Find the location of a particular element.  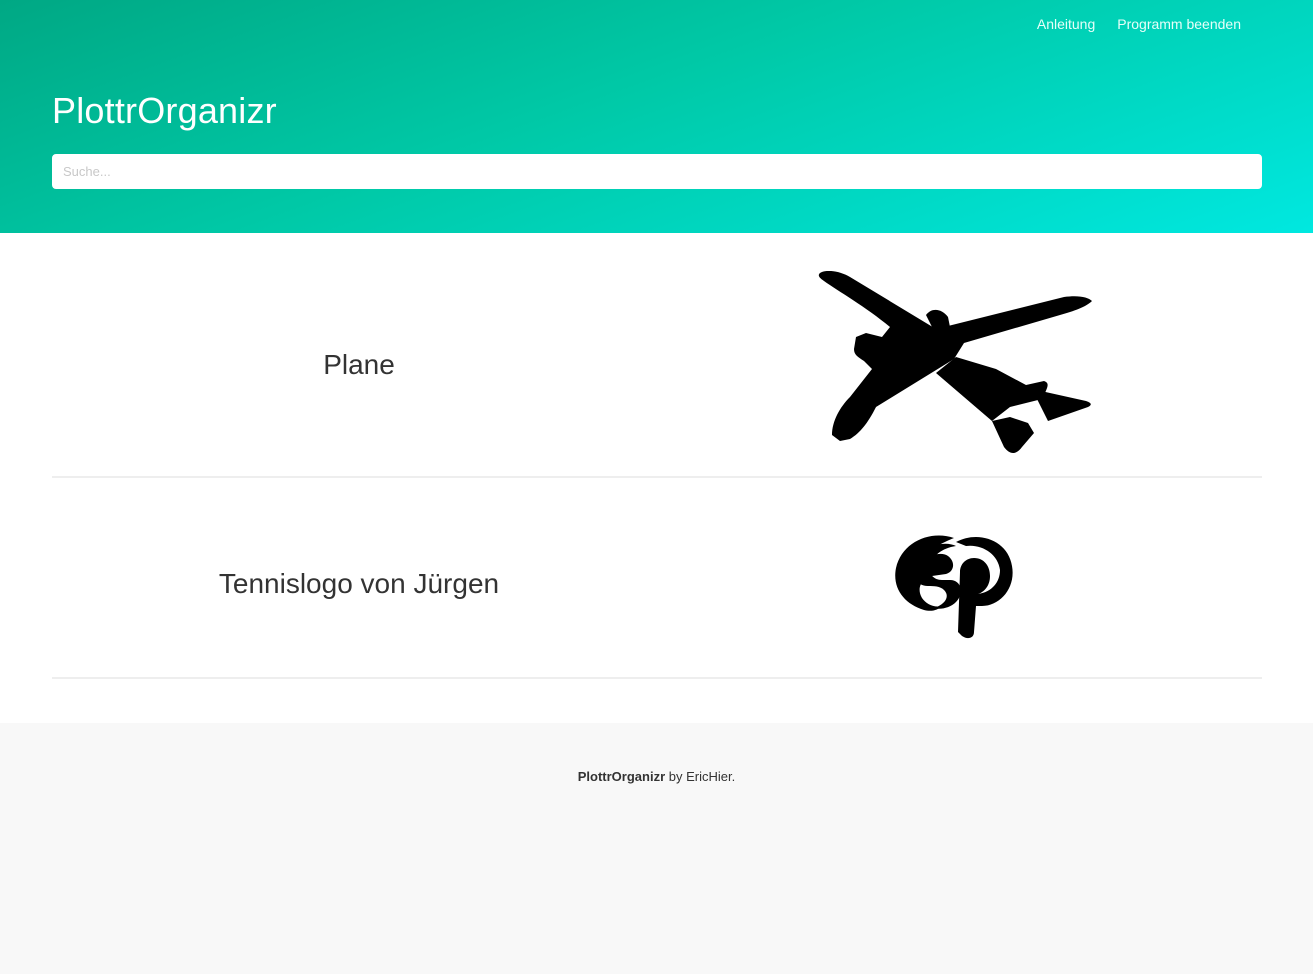

sp-logo-icon is located at coordinates (954, 587).